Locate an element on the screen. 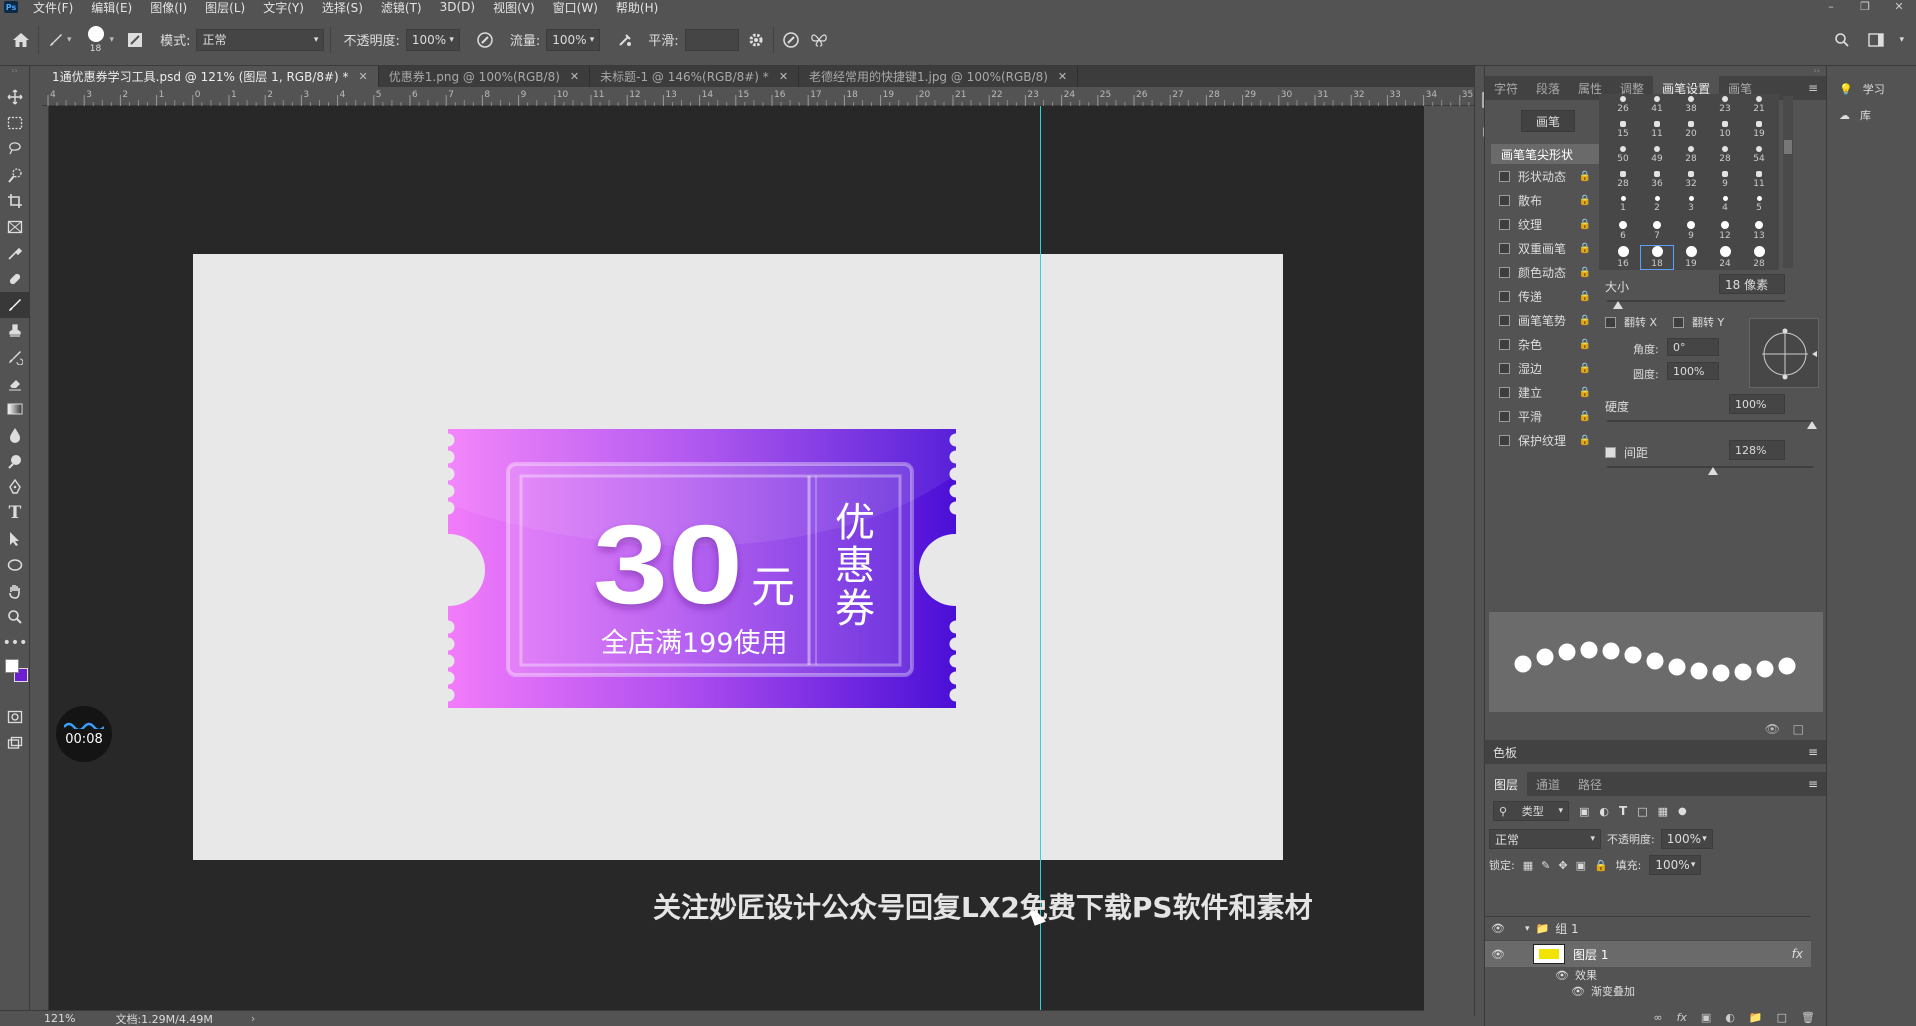 This screenshot has height=1026, width=1916. adjustment-layer-icon: ◐ is located at coordinates (1730, 1017).